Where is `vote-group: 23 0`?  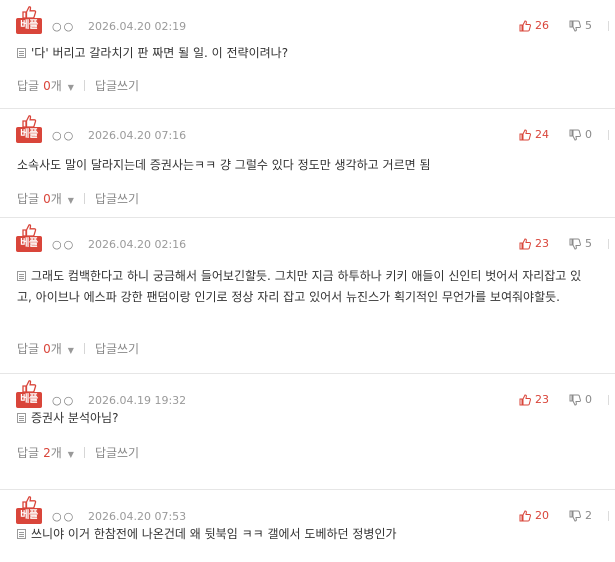
vote-group: 23 0 is located at coordinates (564, 399).